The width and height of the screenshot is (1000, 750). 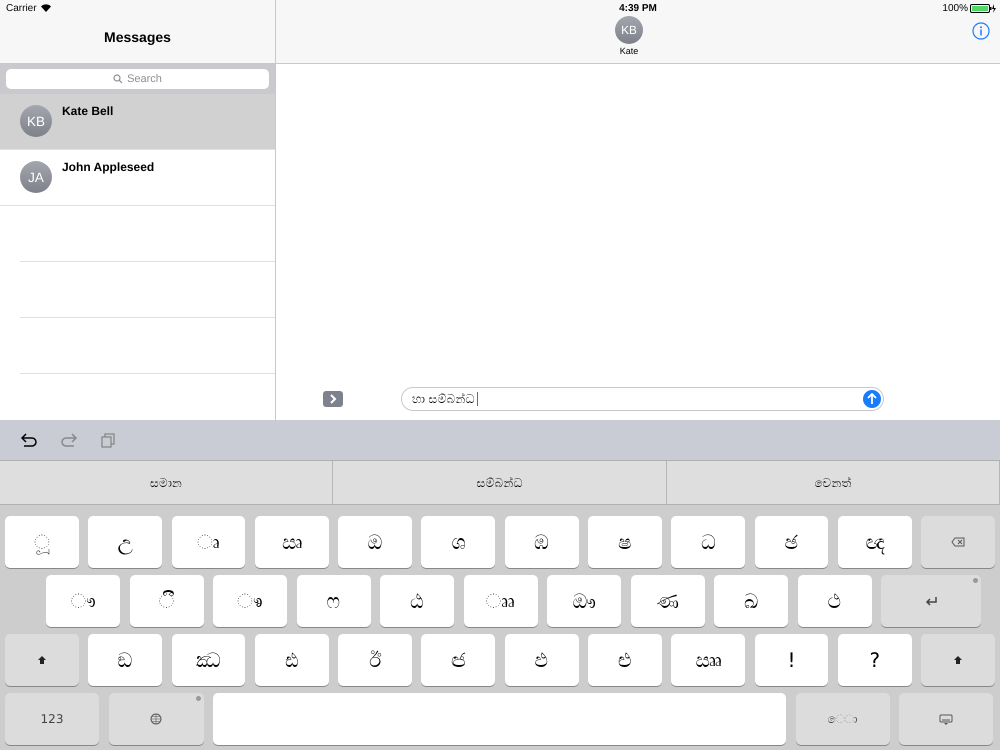 What do you see at coordinates (638, 8) in the screenshot?
I see `status-time: 4:39 PM` at bounding box center [638, 8].